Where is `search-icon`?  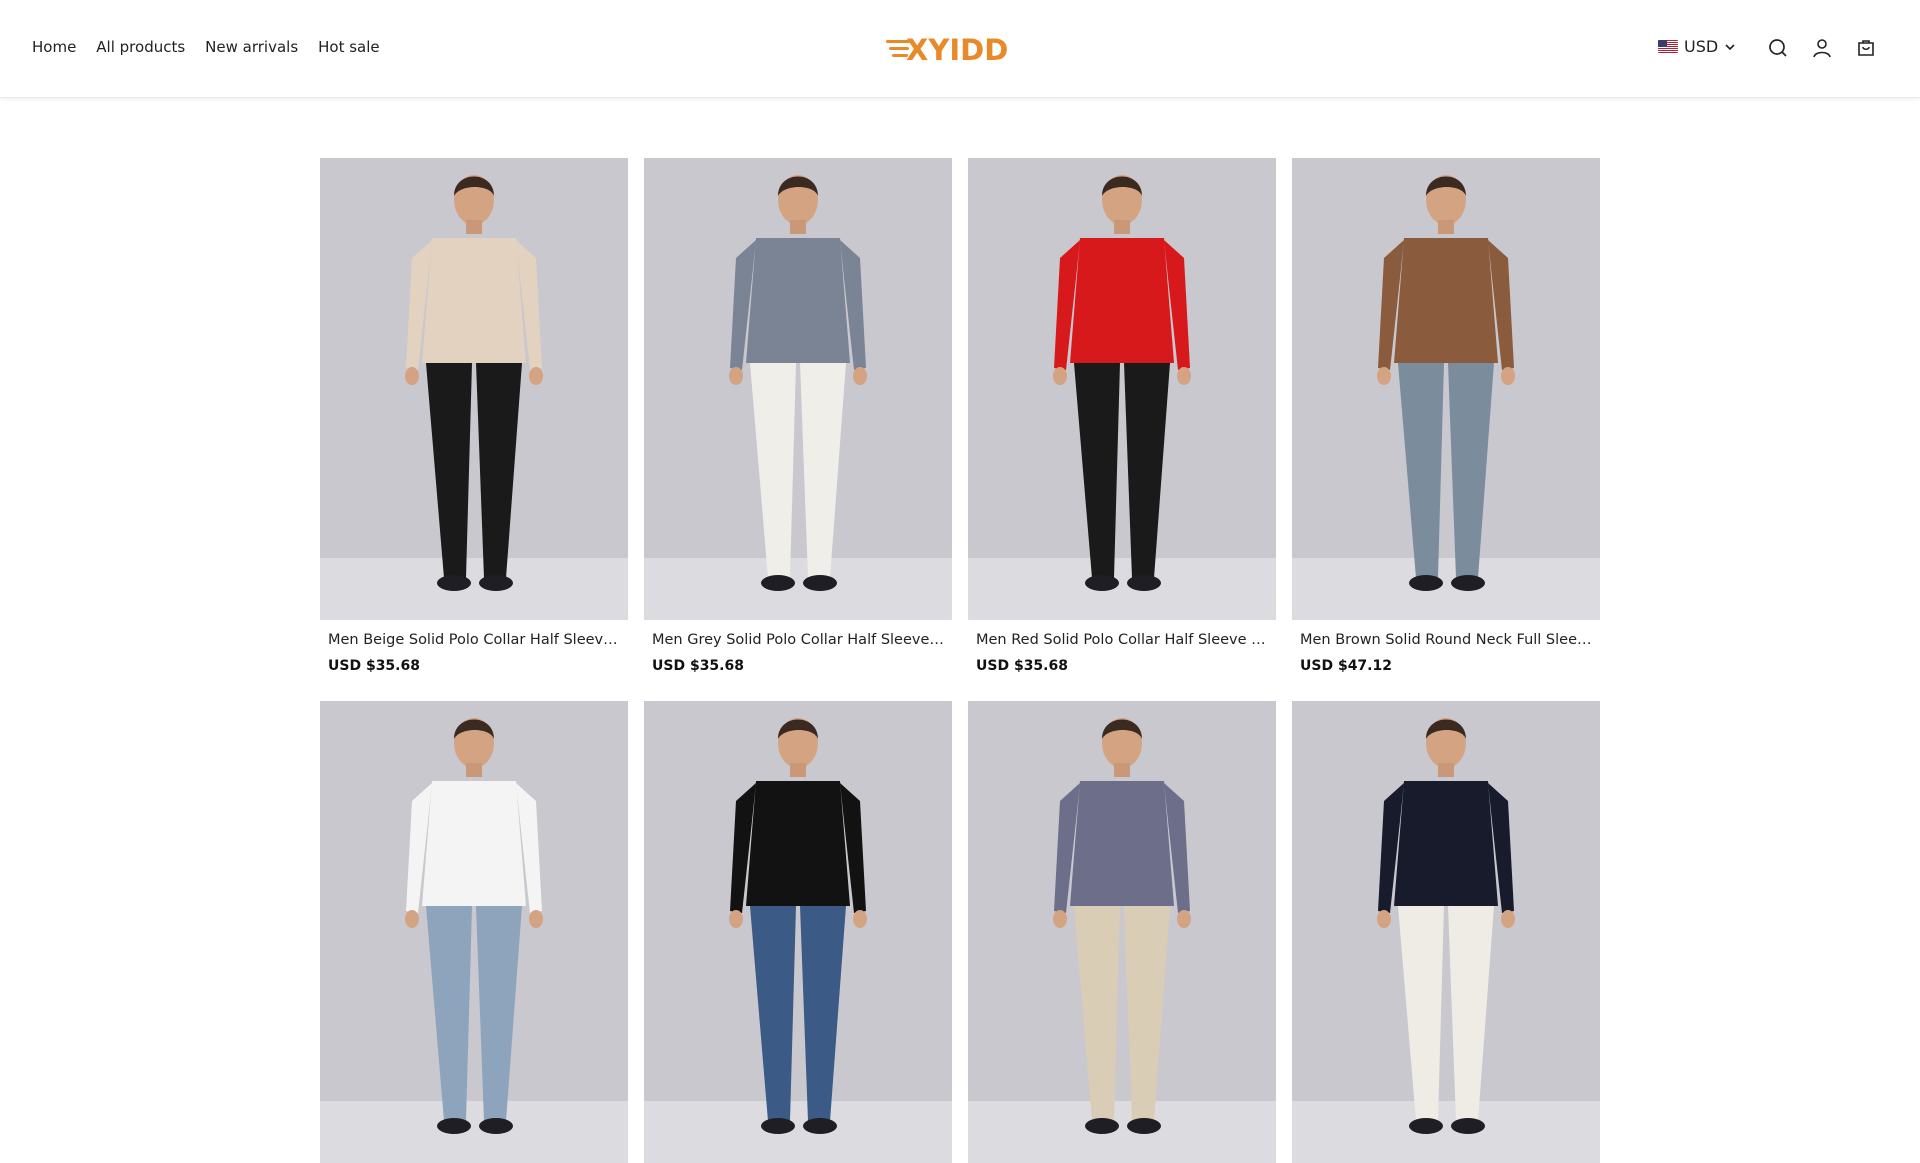 search-icon is located at coordinates (1778, 48).